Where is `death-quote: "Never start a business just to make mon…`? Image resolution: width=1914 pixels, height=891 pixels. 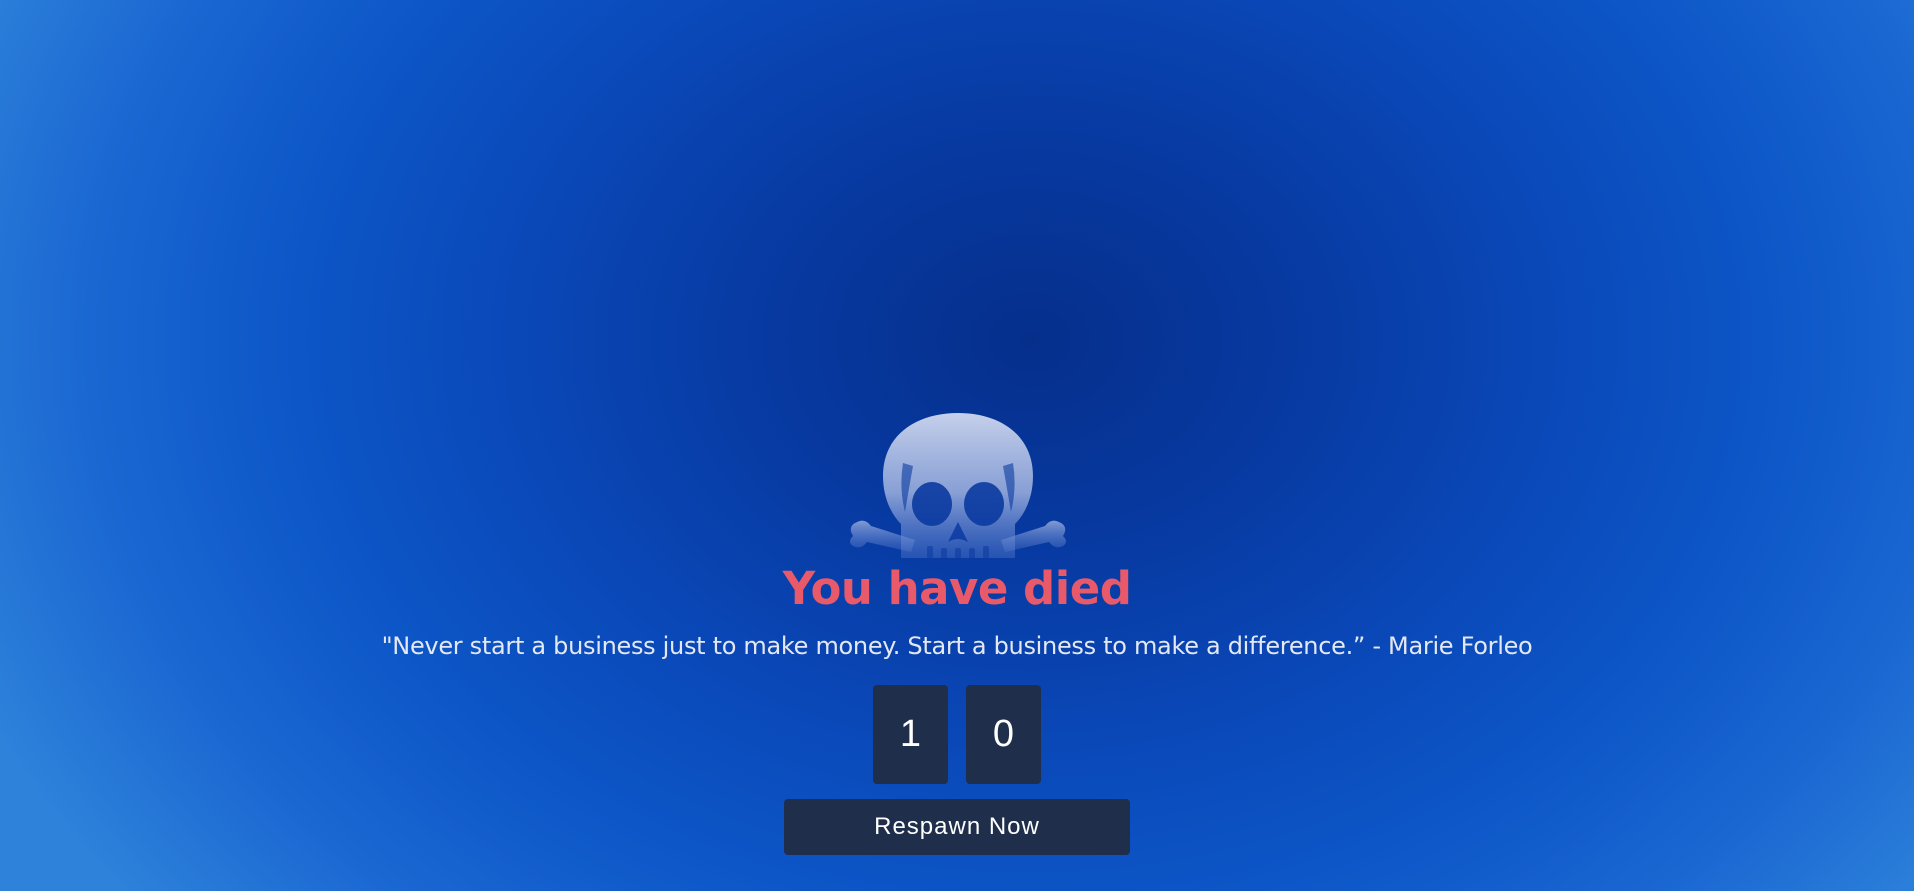 death-quote: "Never start a business just to make mon… is located at coordinates (957, 646).